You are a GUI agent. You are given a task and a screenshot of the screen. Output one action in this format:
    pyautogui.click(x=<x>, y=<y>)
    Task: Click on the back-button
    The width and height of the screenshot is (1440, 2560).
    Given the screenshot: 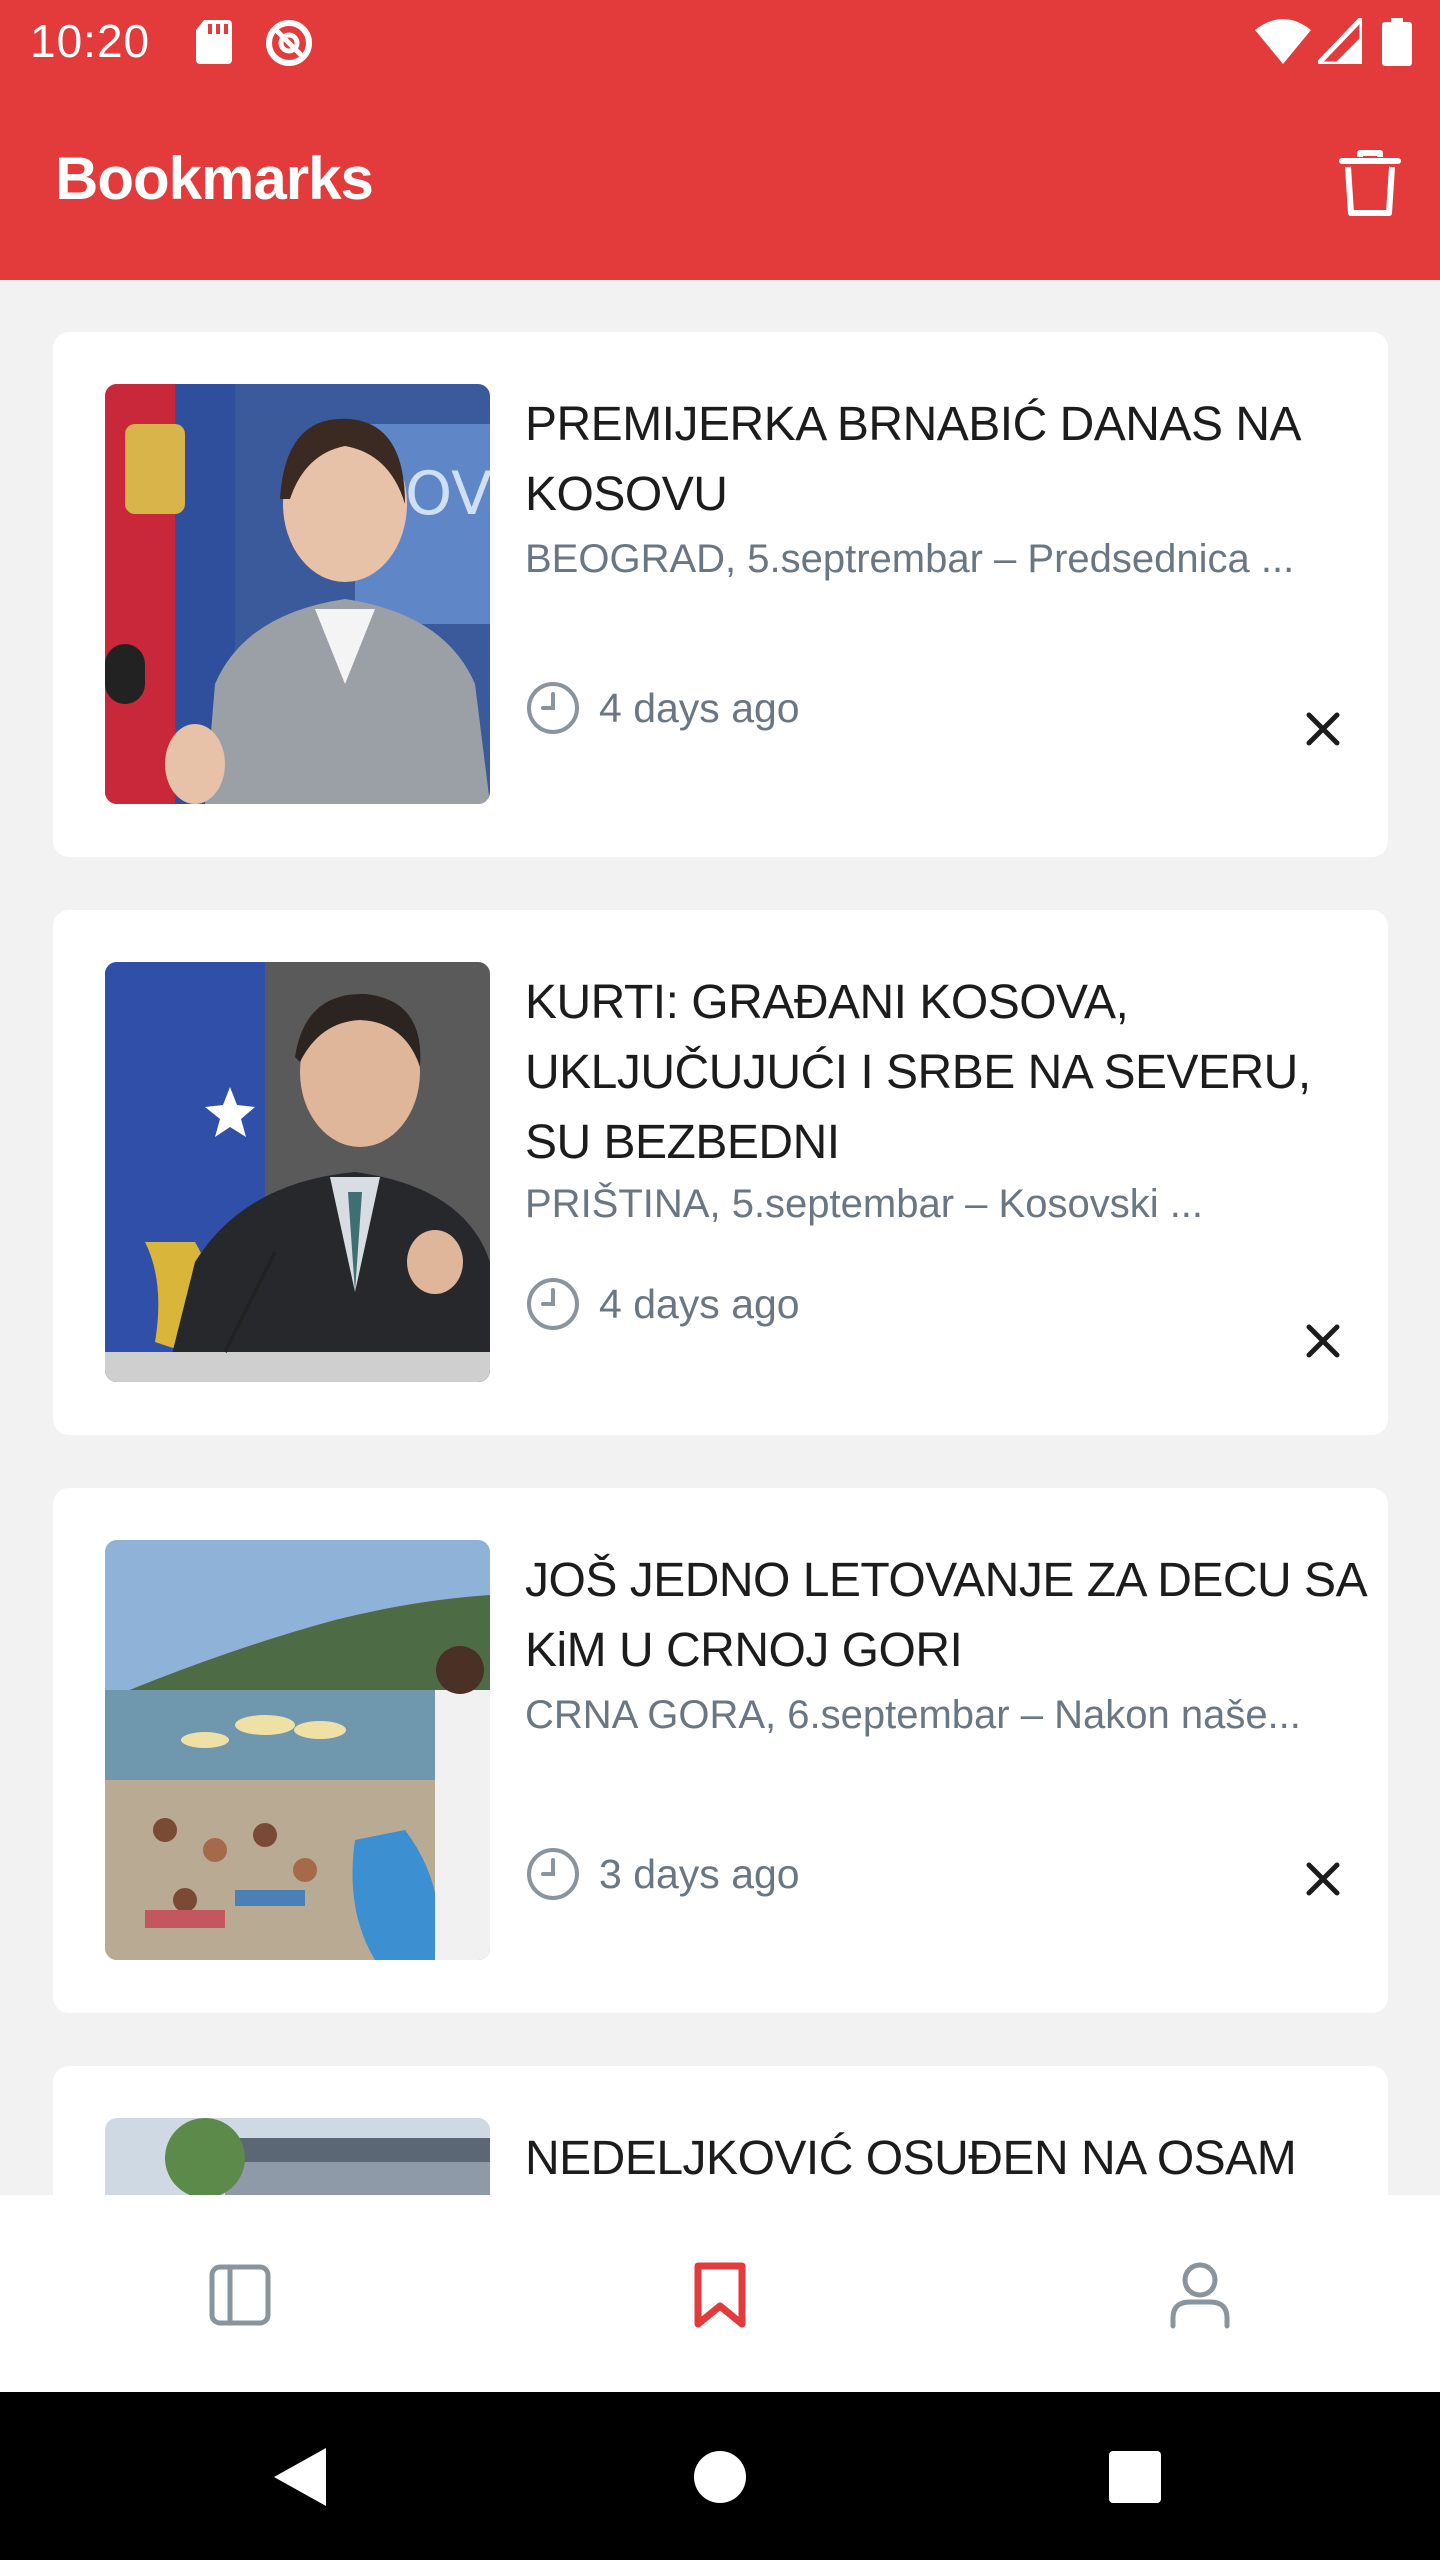 What is the action you would take?
    pyautogui.click(x=300, y=2477)
    